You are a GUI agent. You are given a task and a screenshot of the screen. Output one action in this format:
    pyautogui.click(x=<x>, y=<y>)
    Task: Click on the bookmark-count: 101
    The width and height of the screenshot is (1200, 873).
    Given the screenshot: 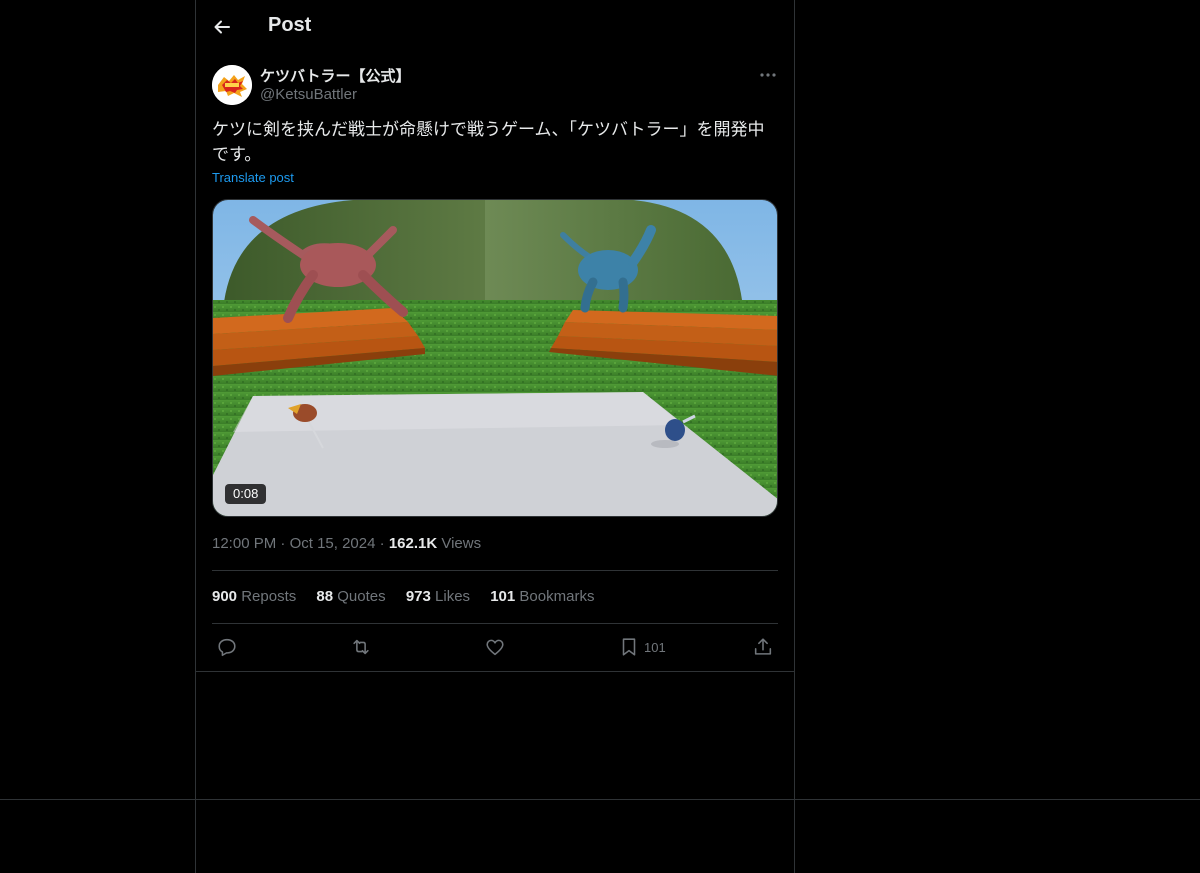 What is the action you would take?
    pyautogui.click(x=655, y=647)
    